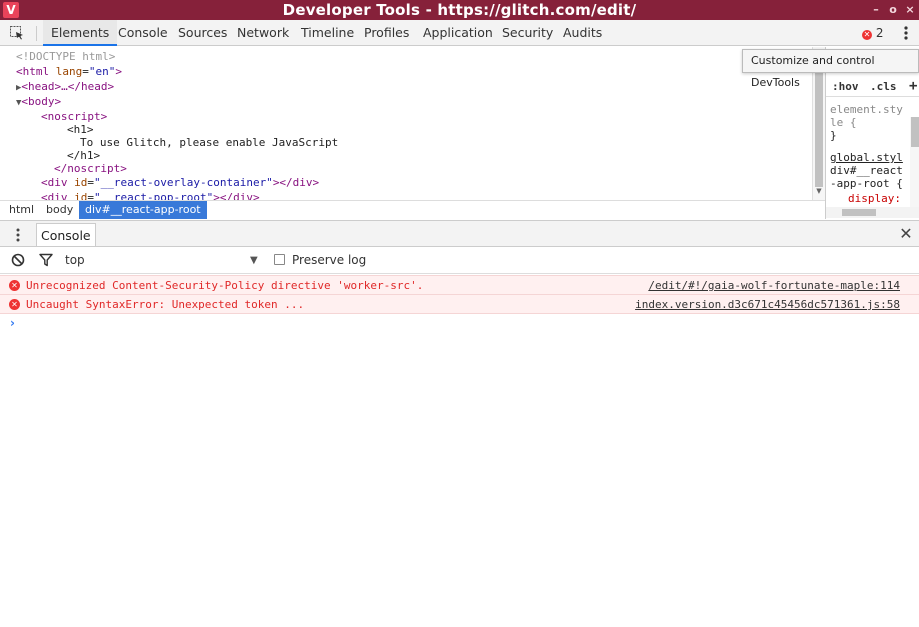  Describe the element at coordinates (914, 167) in the screenshot. I see `styles-vscrollbar` at that location.